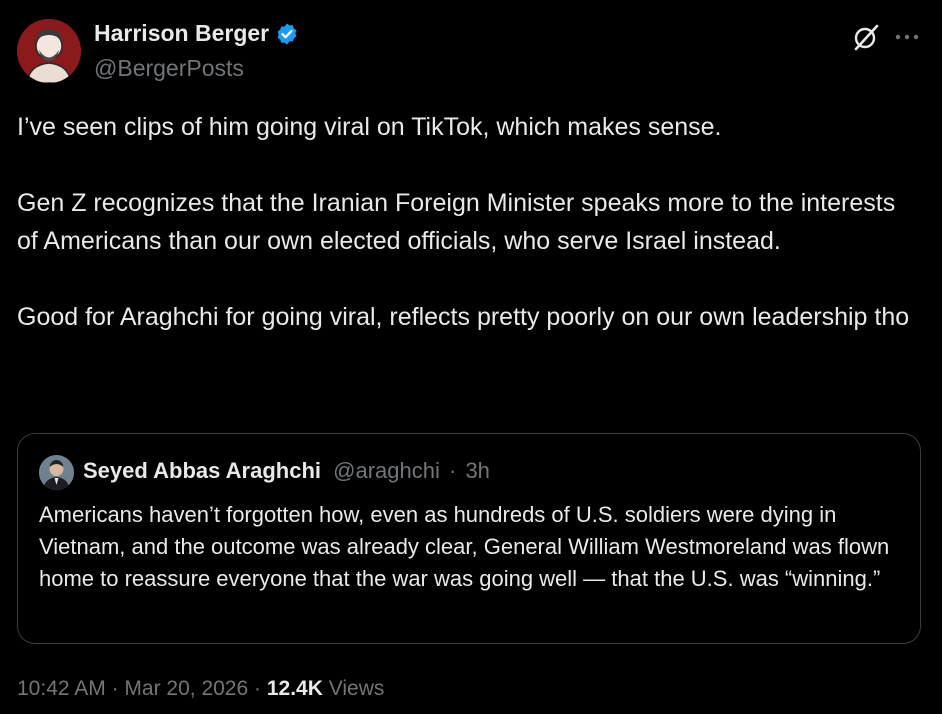 Image resolution: width=942 pixels, height=714 pixels. What do you see at coordinates (907, 37) in the screenshot?
I see `more-icon` at bounding box center [907, 37].